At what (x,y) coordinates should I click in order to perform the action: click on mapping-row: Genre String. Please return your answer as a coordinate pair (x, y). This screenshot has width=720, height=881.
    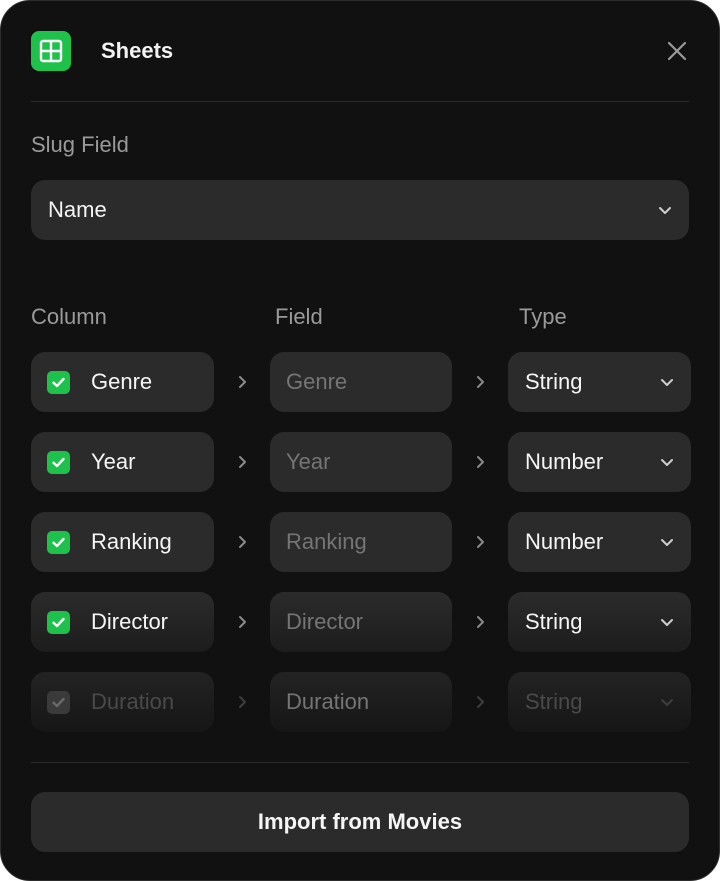
    Looking at the image, I should click on (361, 382).